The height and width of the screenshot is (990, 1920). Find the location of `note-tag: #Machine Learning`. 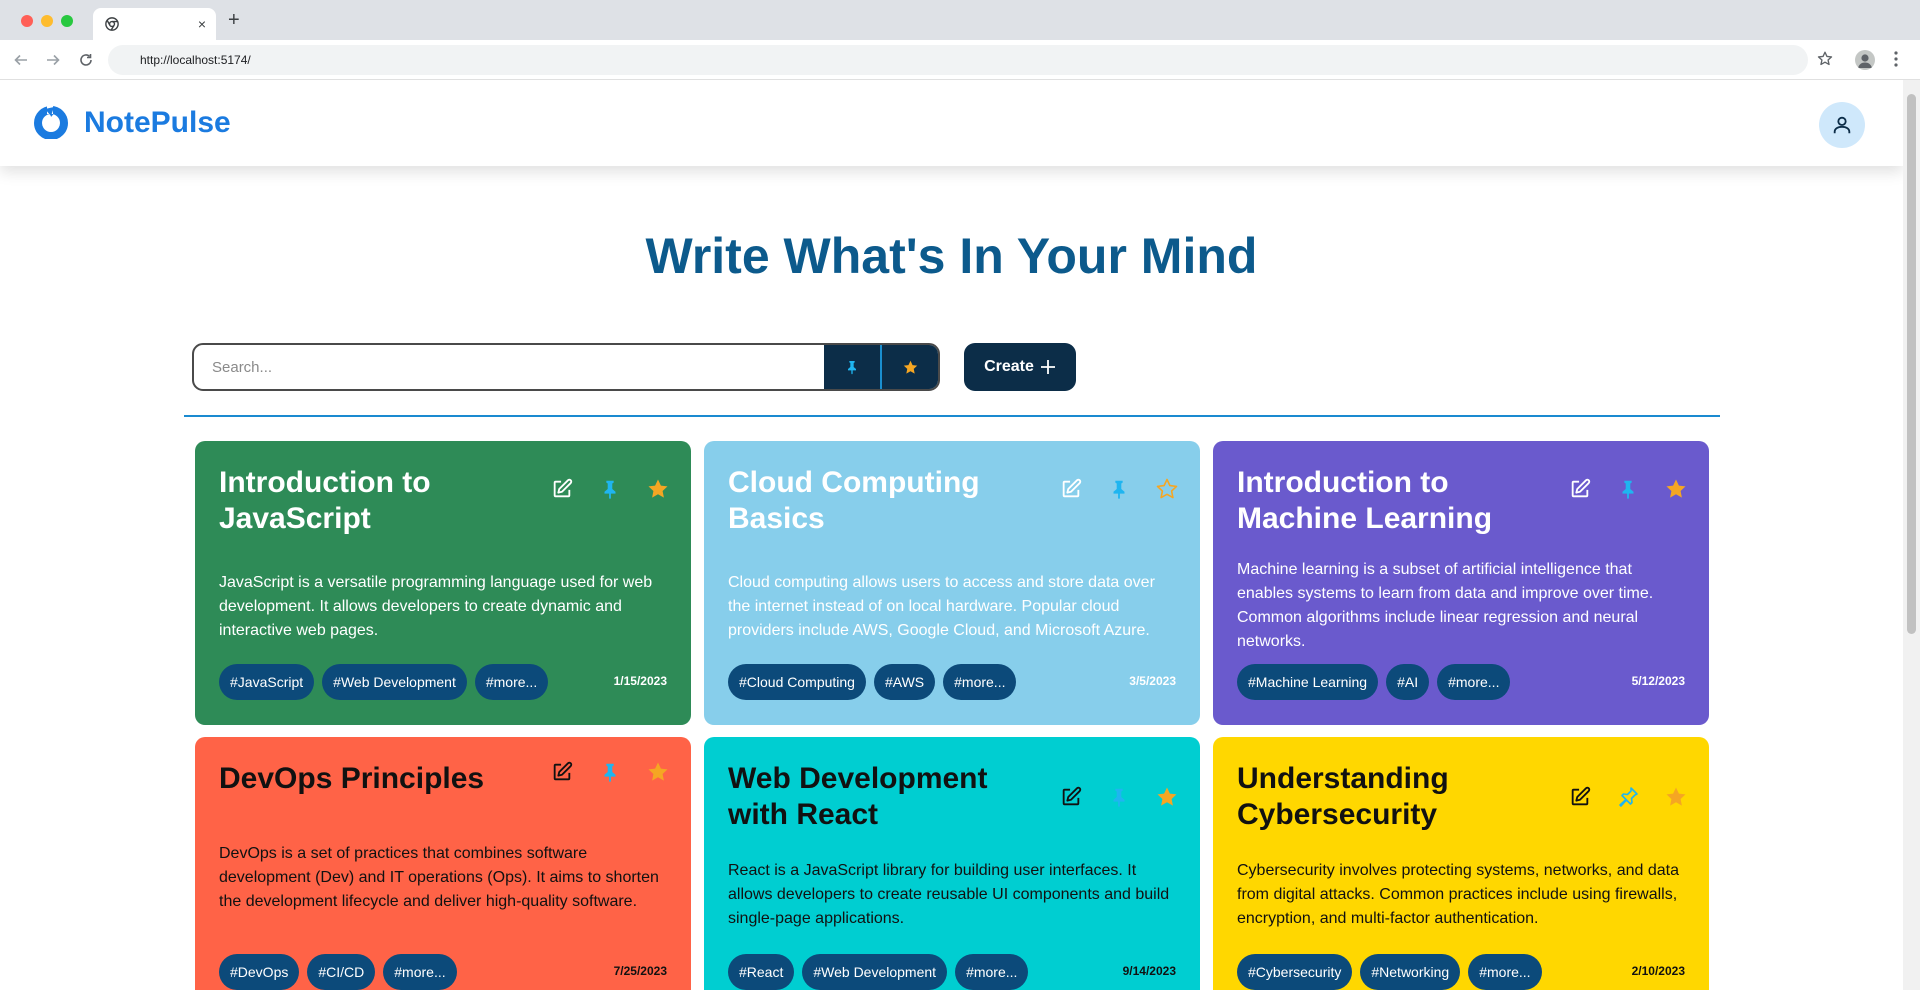

note-tag: #Machine Learning is located at coordinates (1308, 682).